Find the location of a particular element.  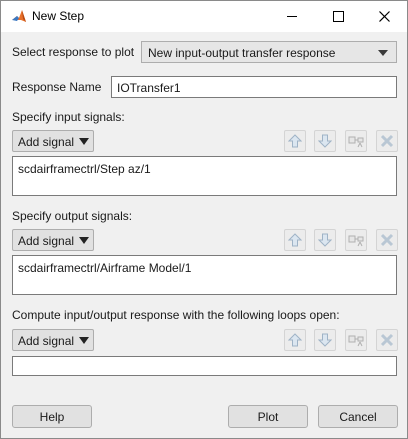

response-type-value: New input-output transfer response is located at coordinates (242, 53).